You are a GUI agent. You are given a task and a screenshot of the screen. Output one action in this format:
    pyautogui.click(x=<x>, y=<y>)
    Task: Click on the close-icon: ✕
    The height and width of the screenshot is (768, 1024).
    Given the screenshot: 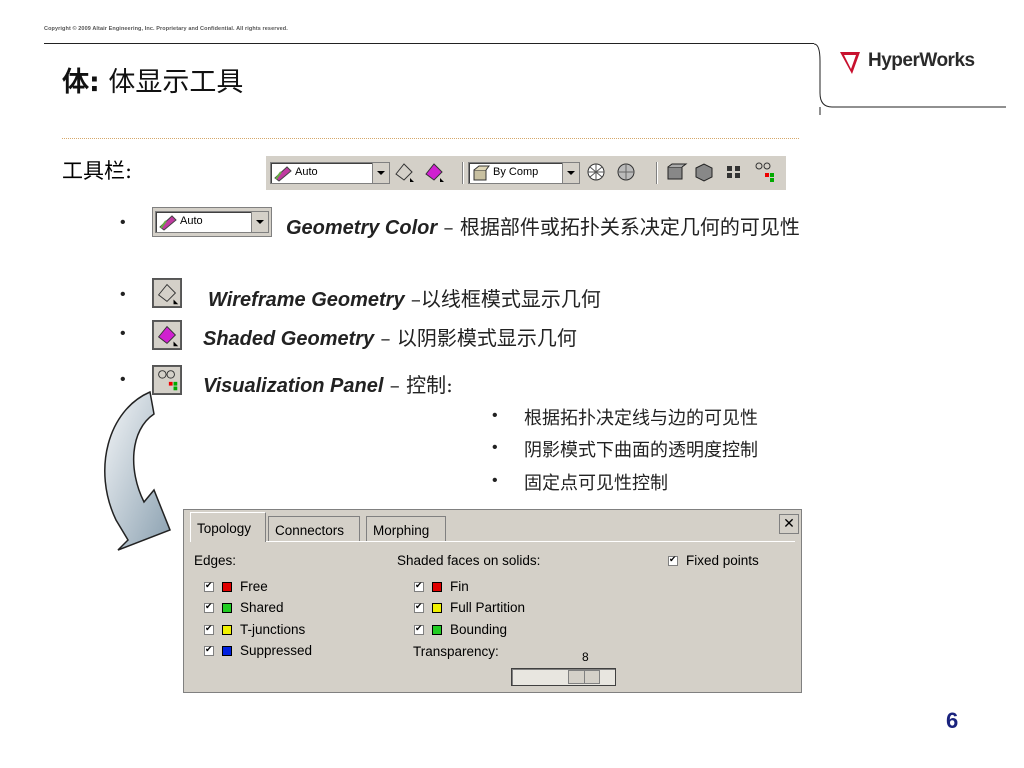 What is the action you would take?
    pyautogui.click(x=789, y=524)
    